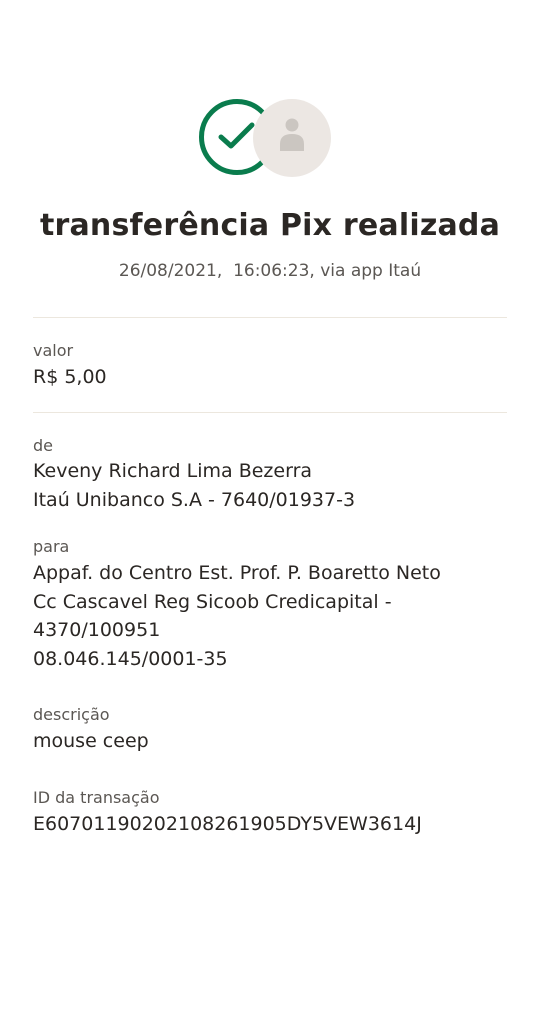 The height and width of the screenshot is (1036, 540). I want to click on amount-value: R$ 5,00, so click(70, 377).